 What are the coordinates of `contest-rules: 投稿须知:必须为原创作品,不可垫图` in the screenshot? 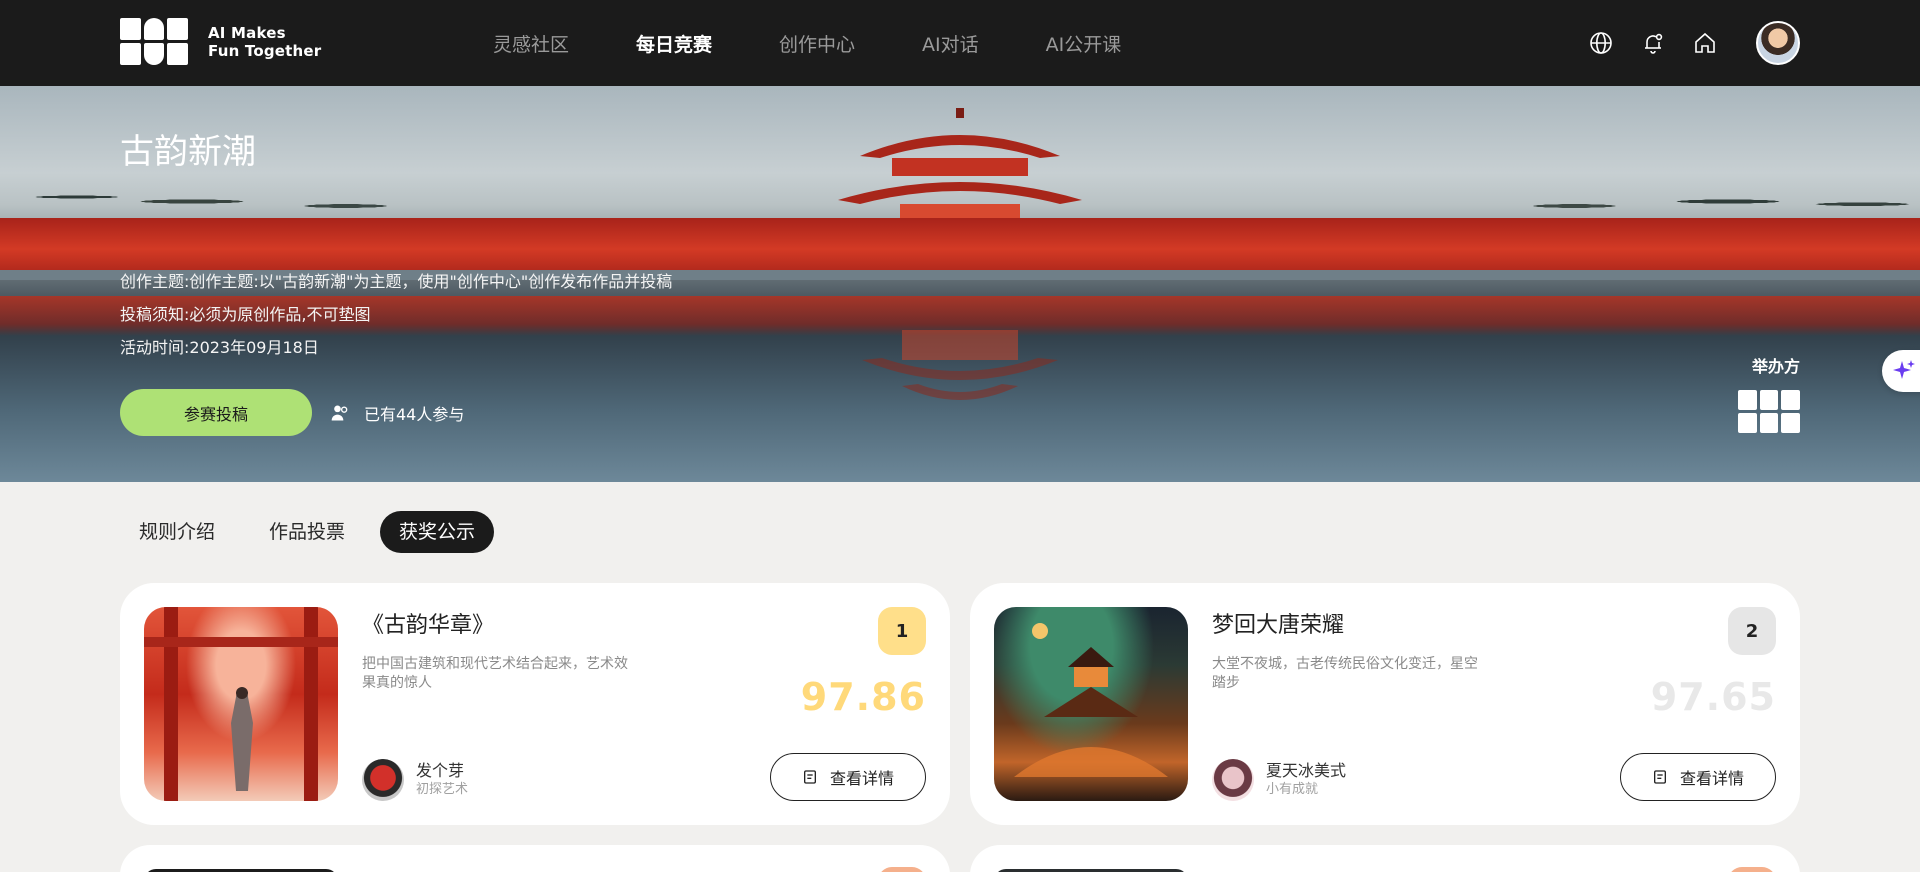 It's located at (245, 314).